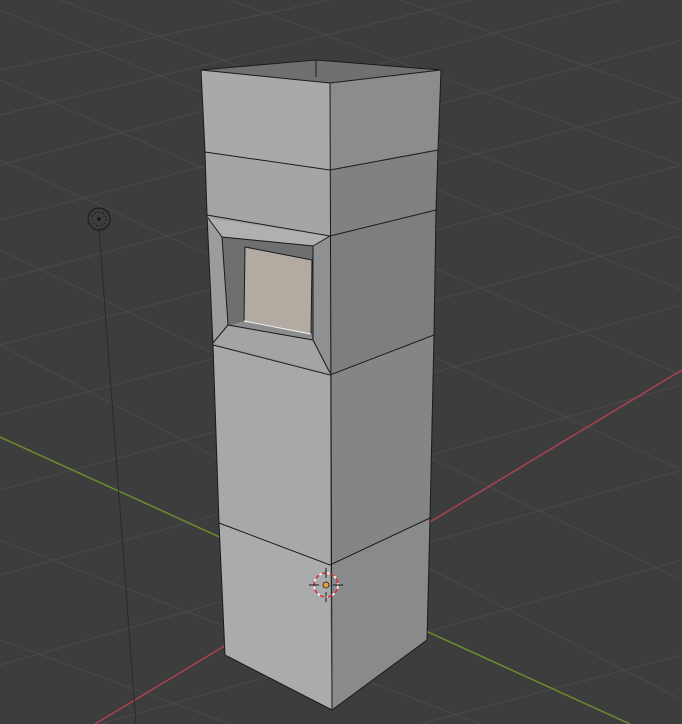 This screenshot has height=724, width=682. What do you see at coordinates (326, 585) in the screenshot?
I see `object-origin` at bounding box center [326, 585].